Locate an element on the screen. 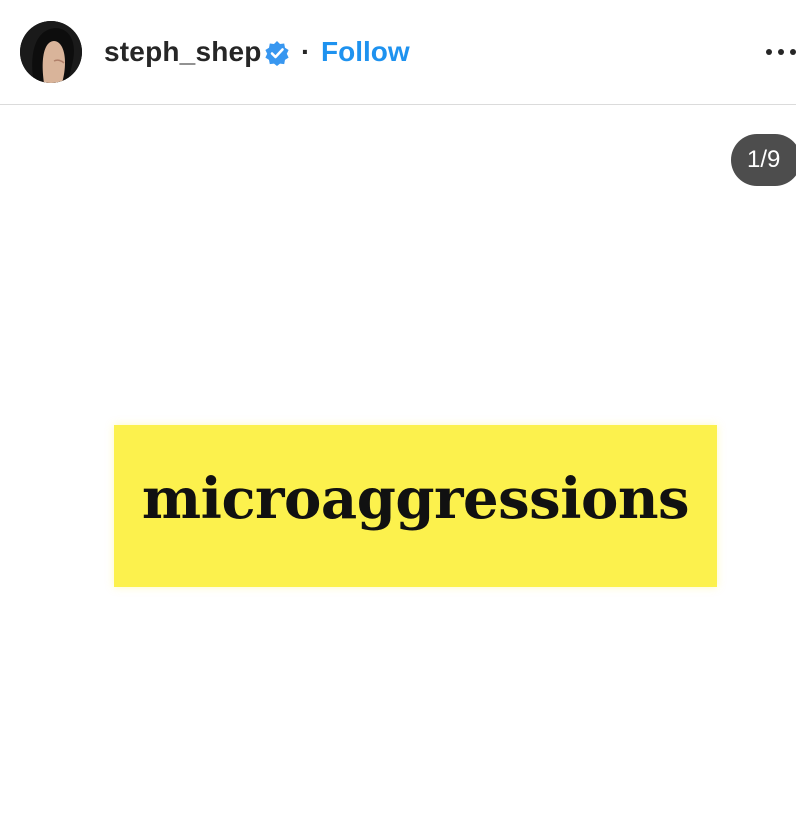 This screenshot has width=796, height=813. image-text: microaggressions is located at coordinates (415, 499).